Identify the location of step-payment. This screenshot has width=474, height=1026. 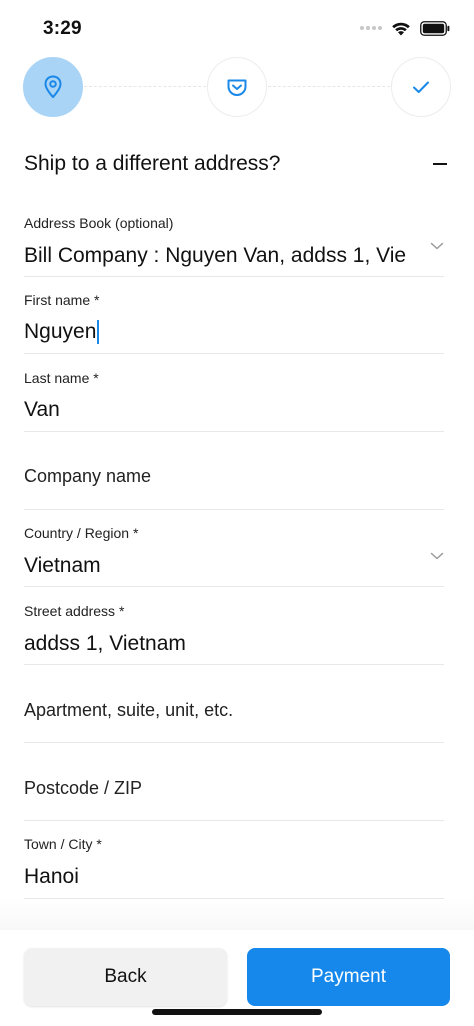
(237, 87).